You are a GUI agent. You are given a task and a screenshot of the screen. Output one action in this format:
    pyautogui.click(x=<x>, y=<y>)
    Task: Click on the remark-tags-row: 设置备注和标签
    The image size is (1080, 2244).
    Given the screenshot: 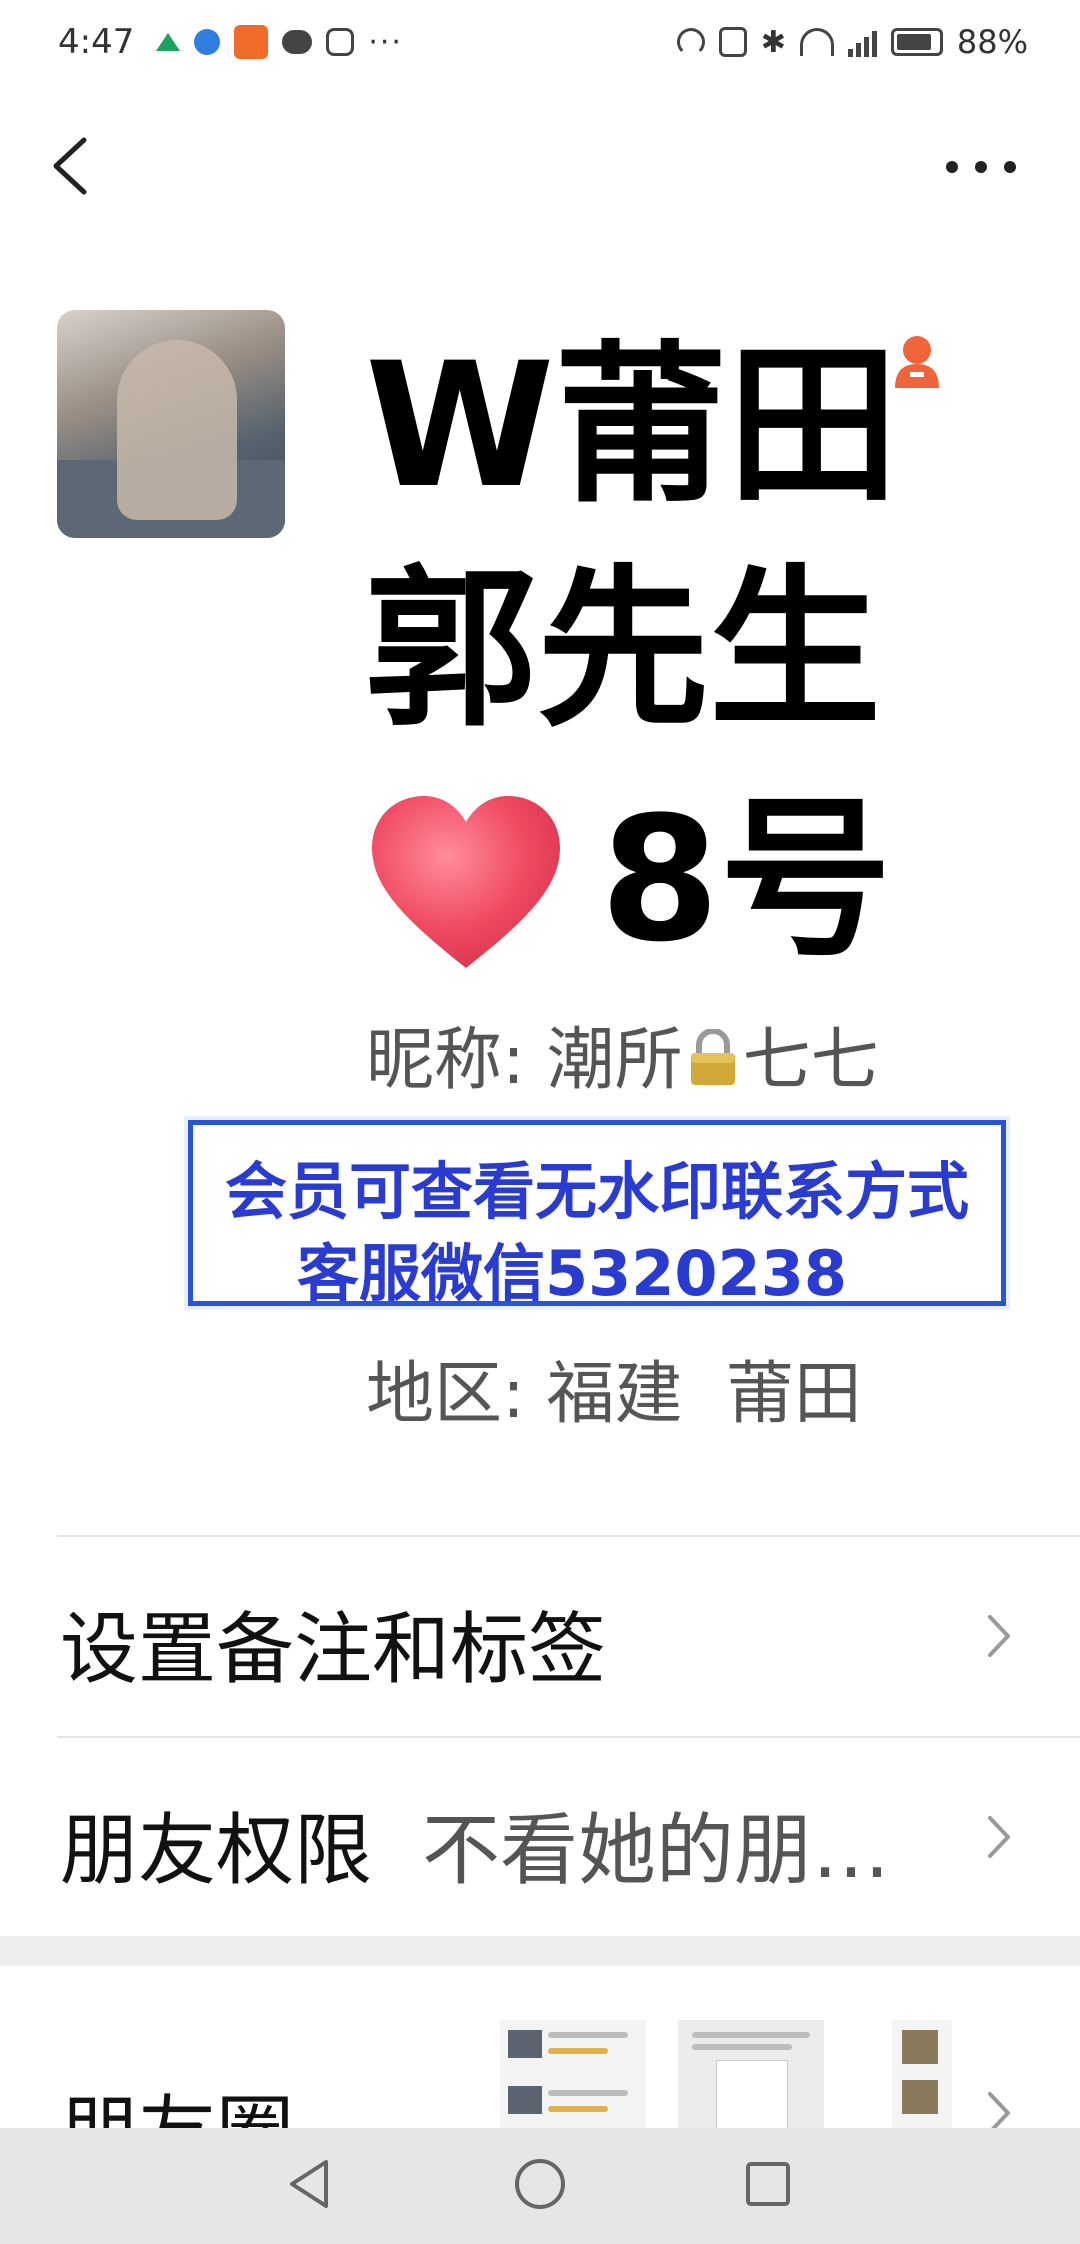 What is the action you would take?
    pyautogui.click(x=540, y=1636)
    